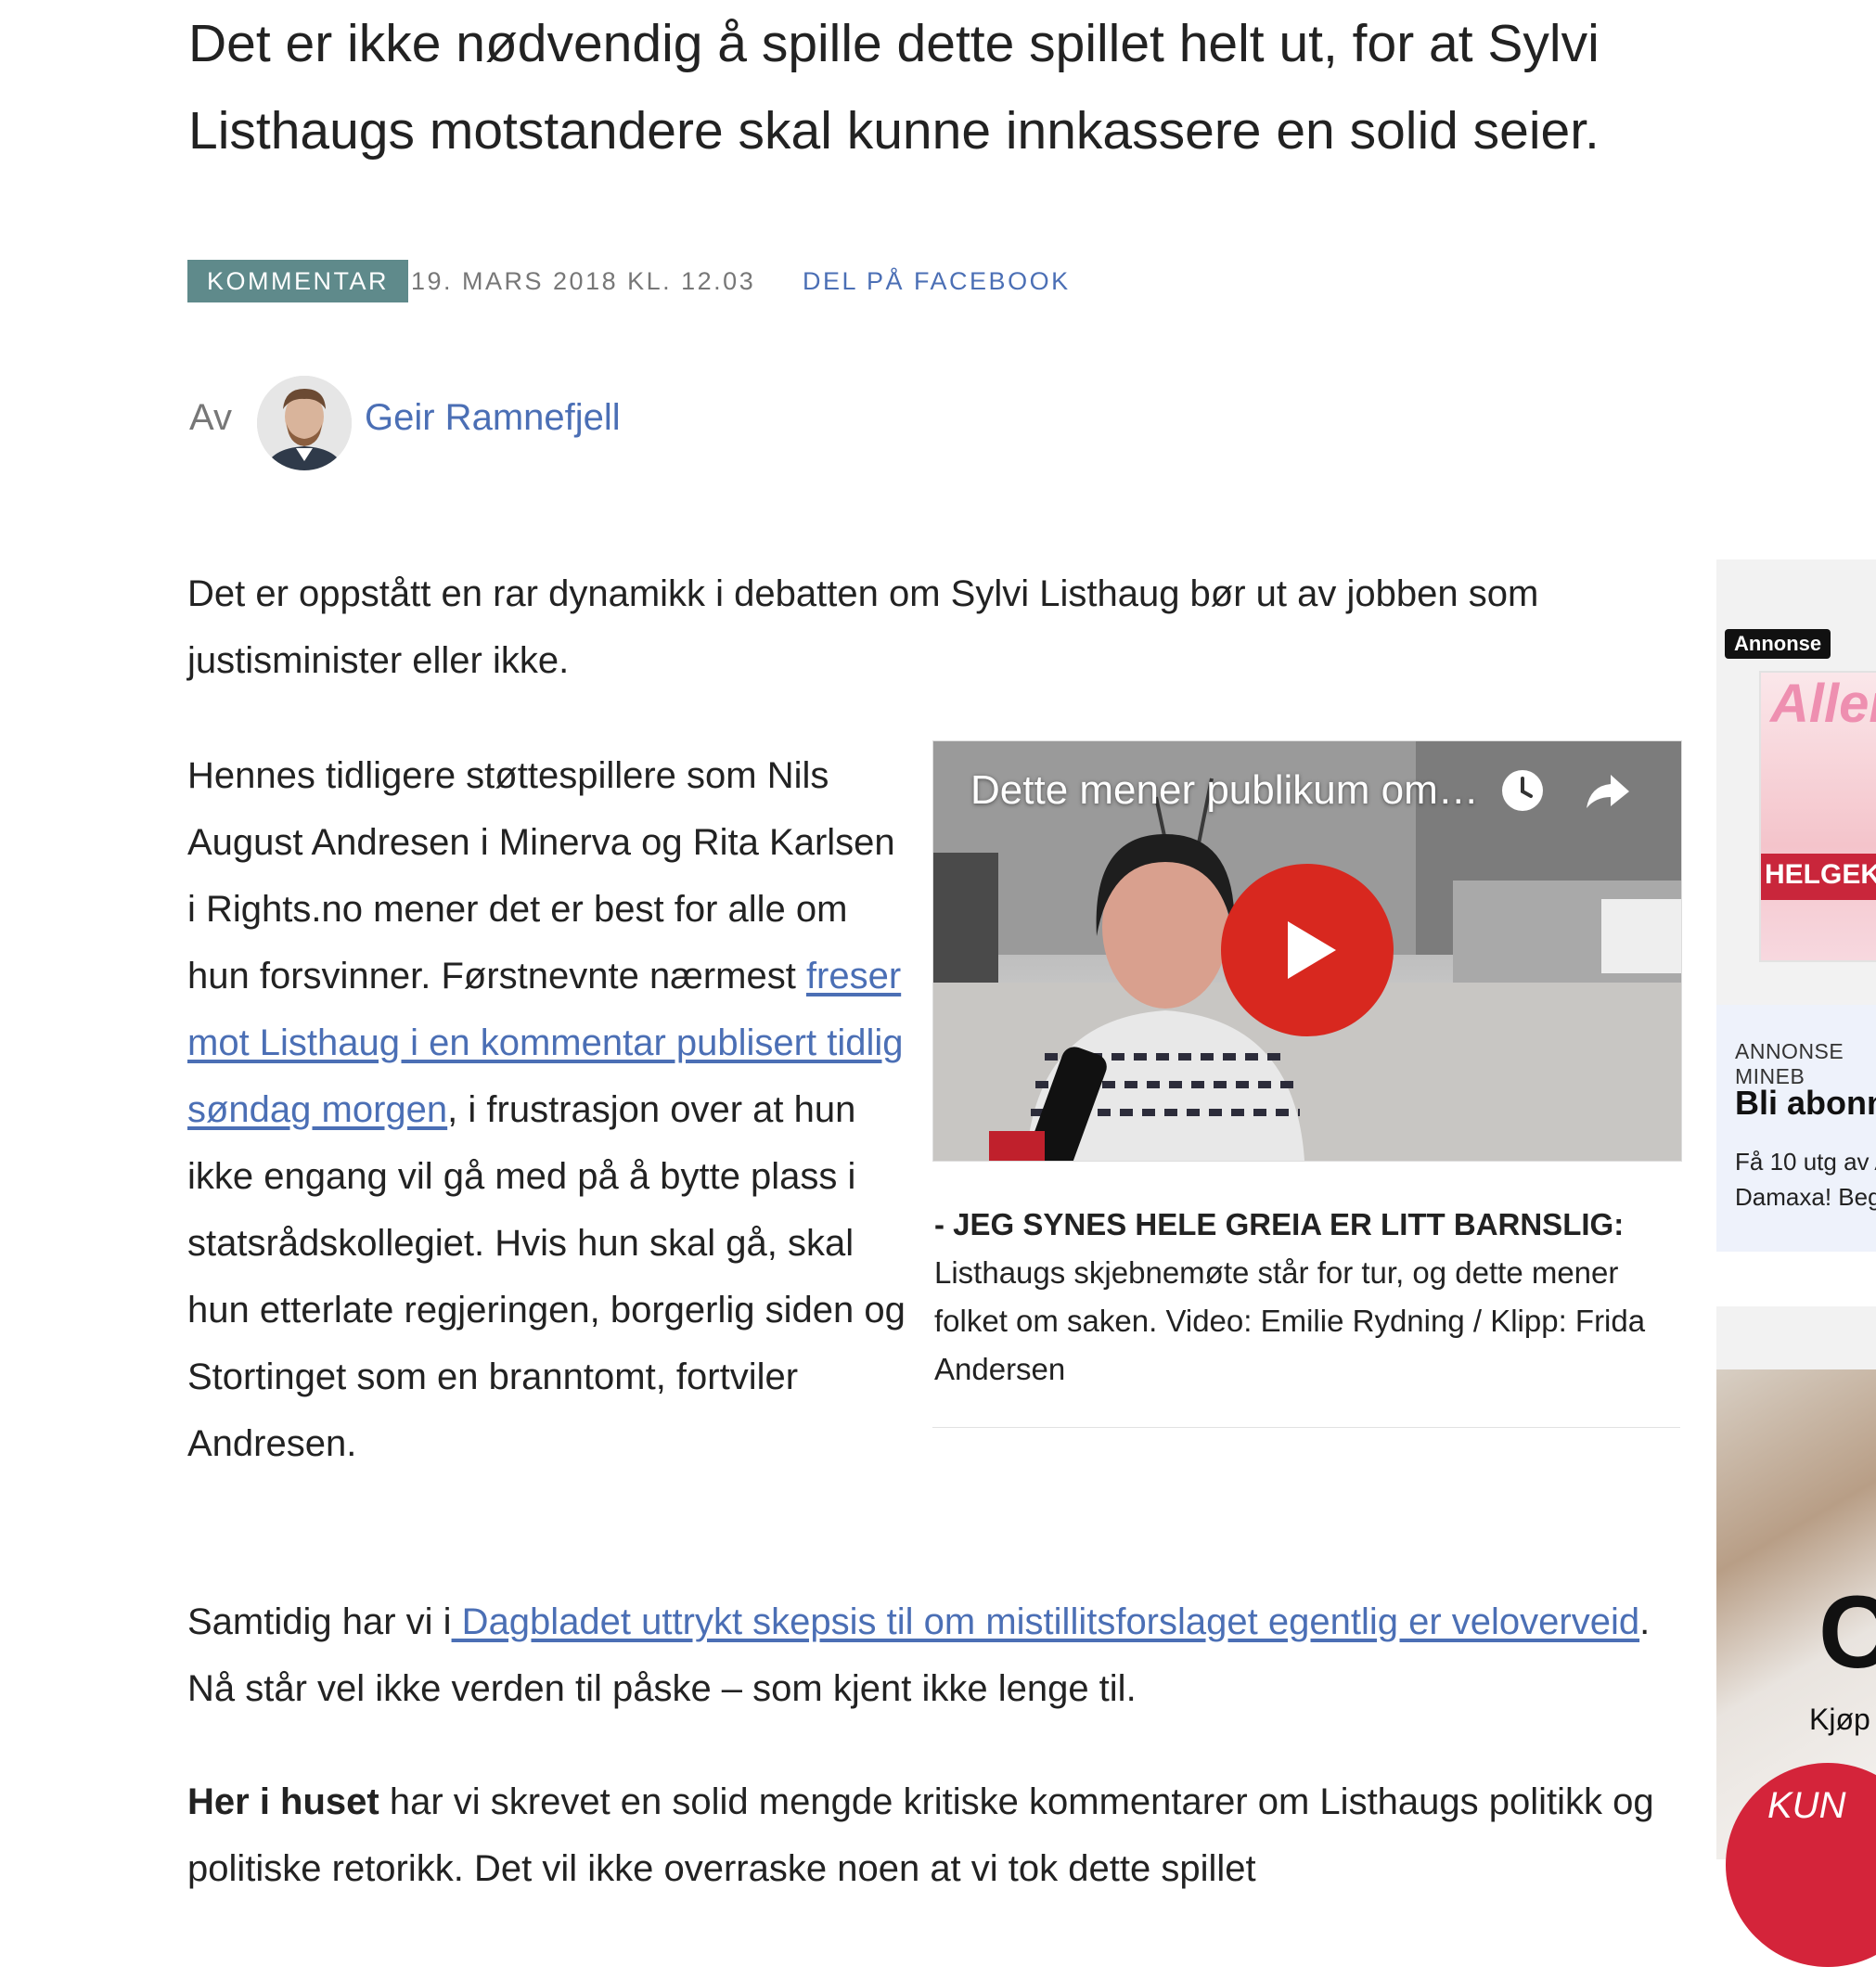 Image resolution: width=1876 pixels, height=1967 pixels. What do you see at coordinates (1778, 644) in the screenshot?
I see `ad-label: Annonse` at bounding box center [1778, 644].